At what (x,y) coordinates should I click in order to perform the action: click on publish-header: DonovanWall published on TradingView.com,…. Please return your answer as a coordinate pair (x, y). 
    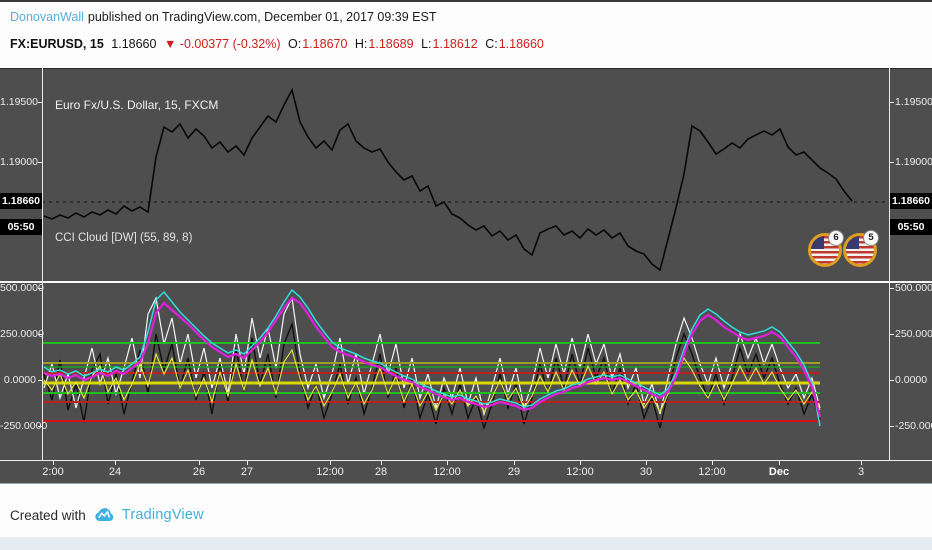
    Looking at the image, I should click on (223, 17).